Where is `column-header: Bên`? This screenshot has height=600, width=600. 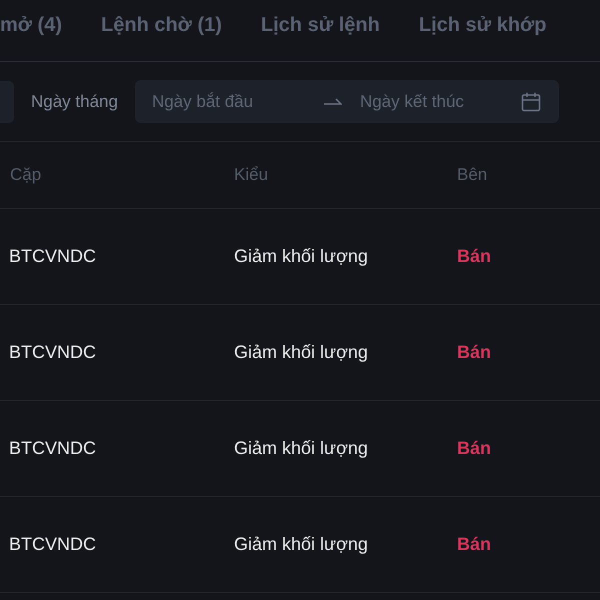
column-header: Bên is located at coordinates (472, 175).